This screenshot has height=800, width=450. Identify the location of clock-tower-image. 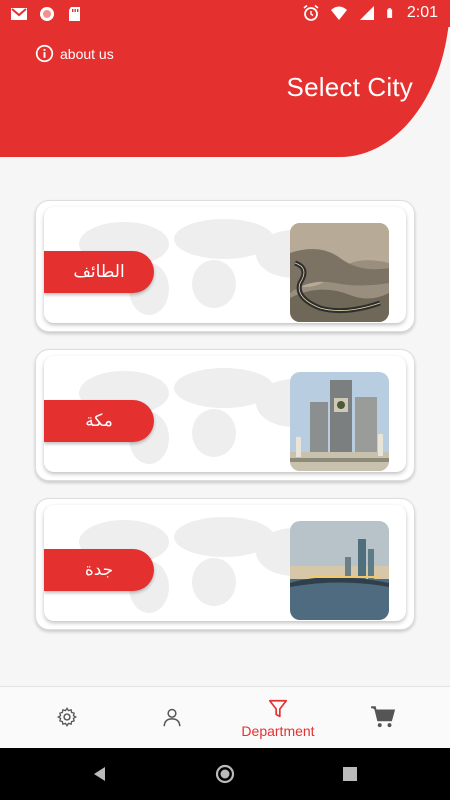
(339, 421).